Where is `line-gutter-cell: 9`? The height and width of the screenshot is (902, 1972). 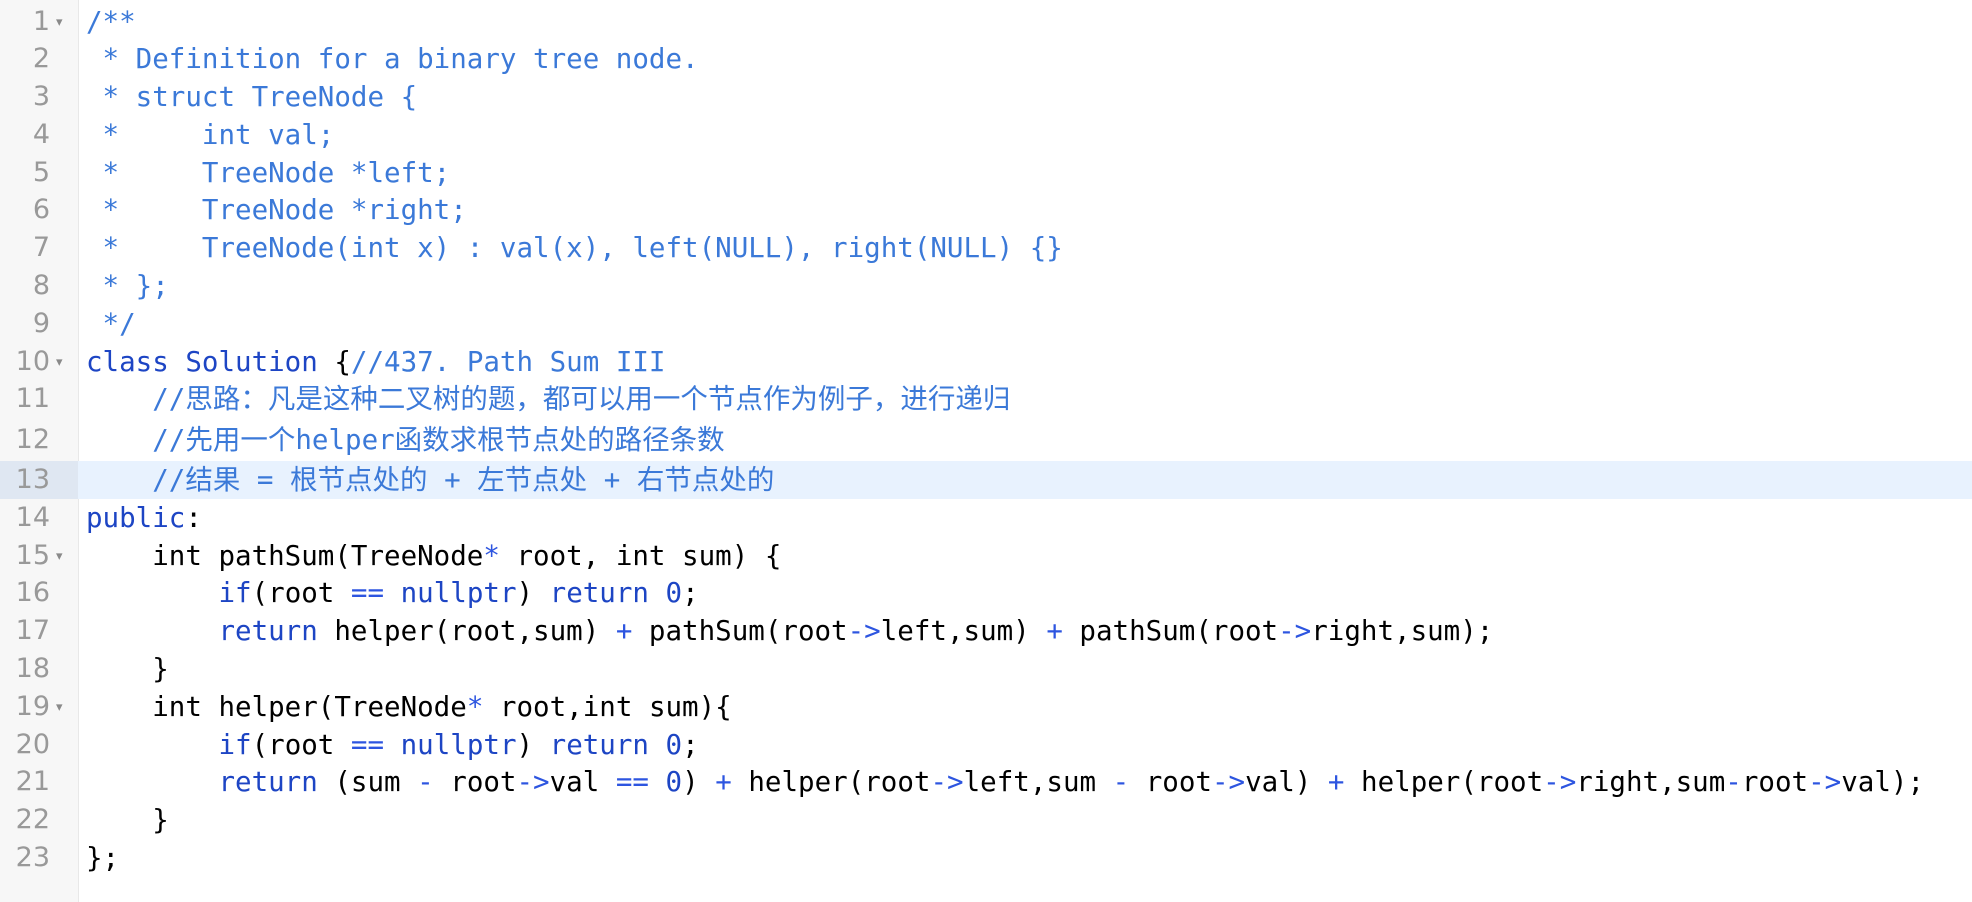
line-gutter-cell: 9 is located at coordinates (39, 324).